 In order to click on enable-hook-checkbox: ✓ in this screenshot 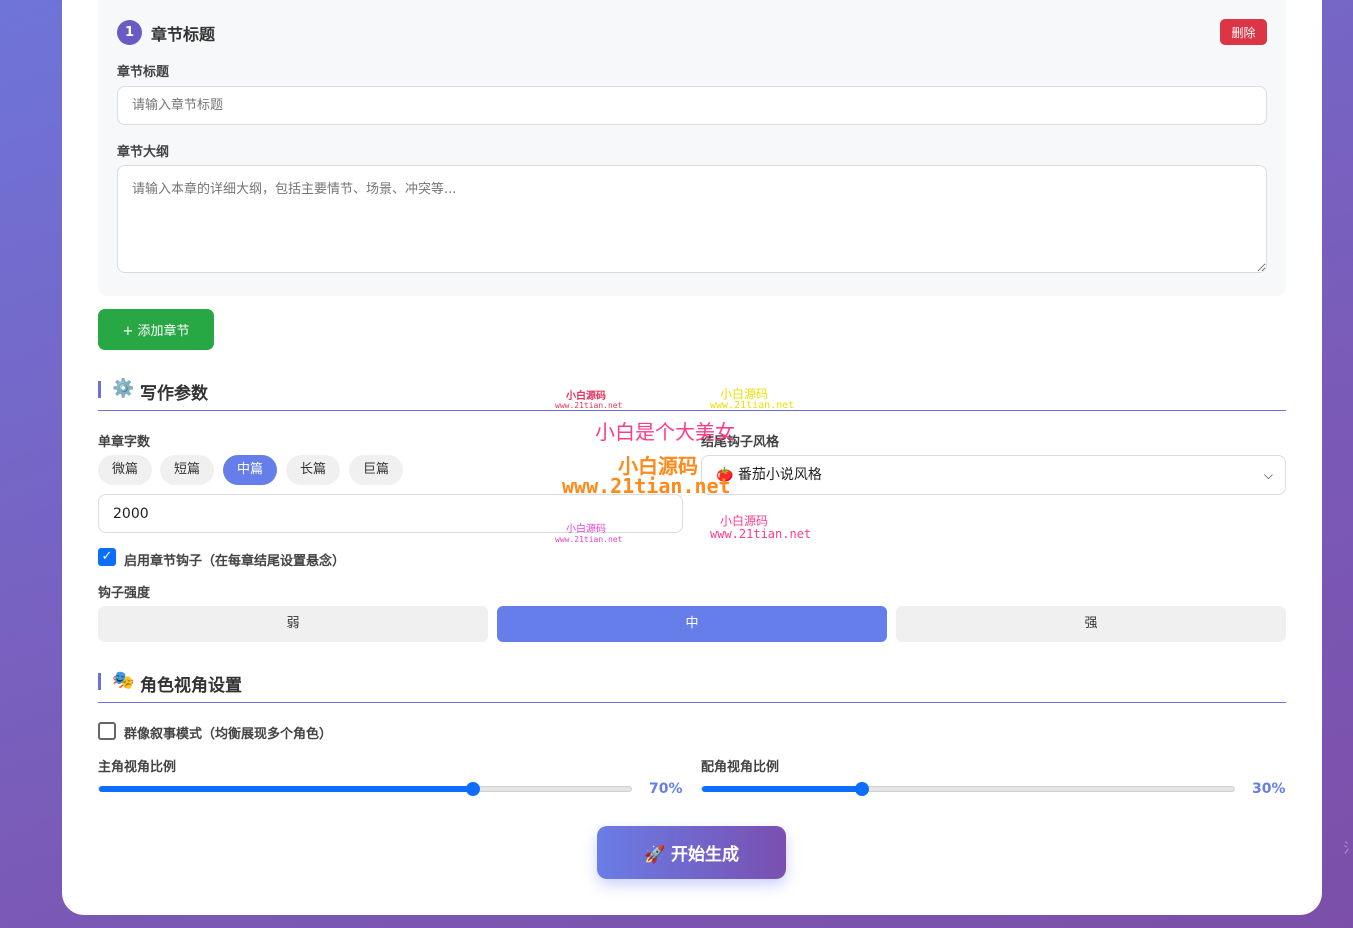, I will do `click(107, 557)`.